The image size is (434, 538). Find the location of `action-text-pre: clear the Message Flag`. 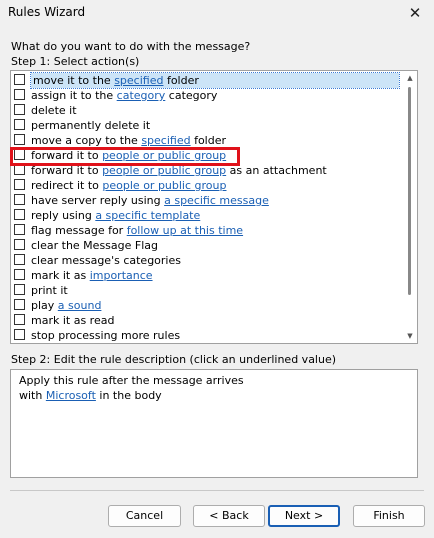

action-text-pre: clear the Message Flag is located at coordinates (94, 245).